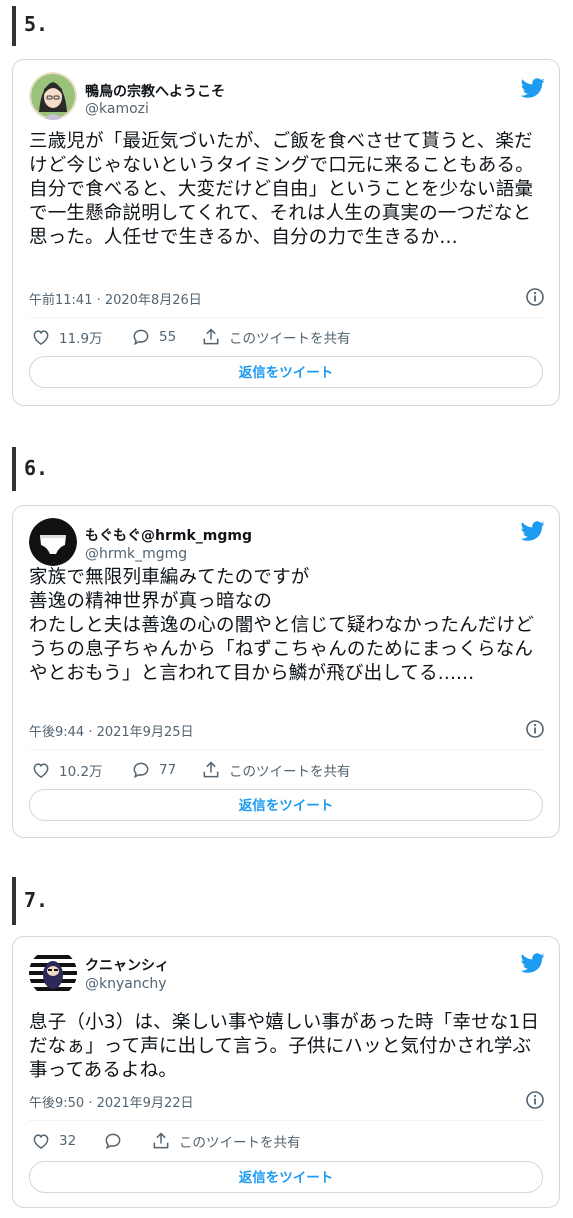  I want to click on reply-action: 55, so click(153, 337).